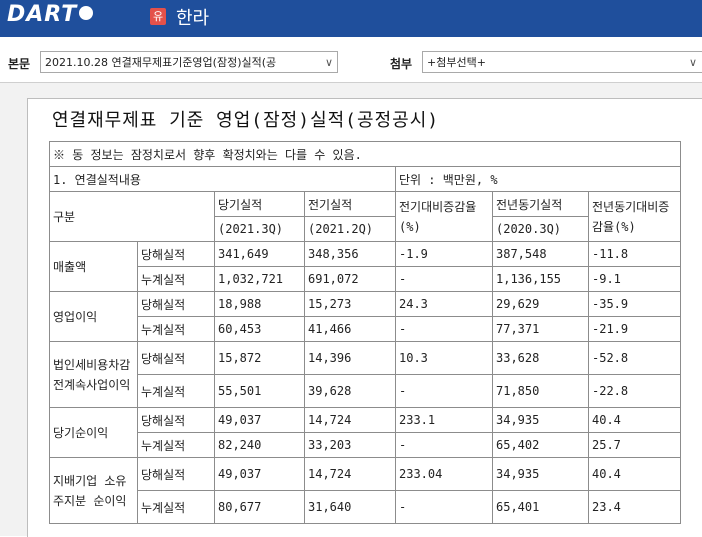 The image size is (702, 537). What do you see at coordinates (540, 391) in the screenshot?
I see `cell-last-year: 71,850` at bounding box center [540, 391].